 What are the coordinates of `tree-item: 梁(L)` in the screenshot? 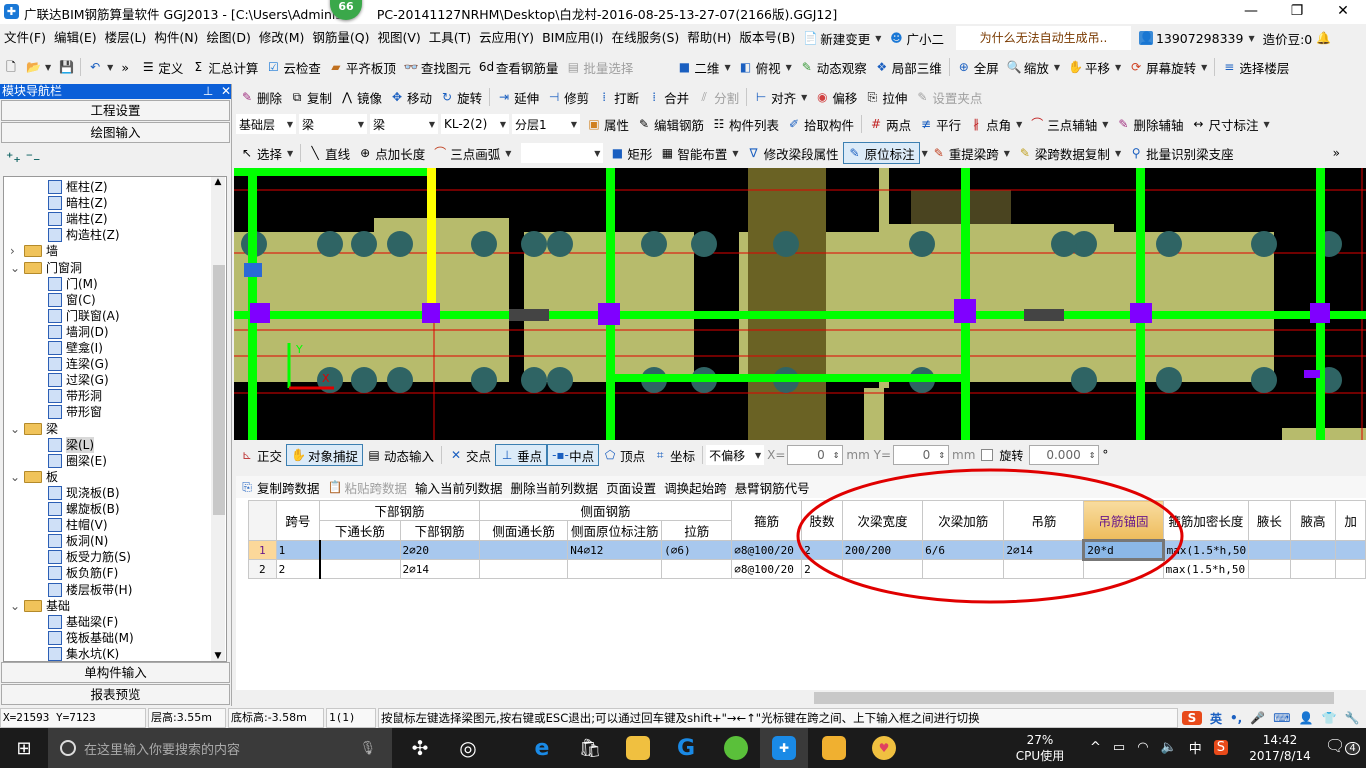 It's located at (71, 444).